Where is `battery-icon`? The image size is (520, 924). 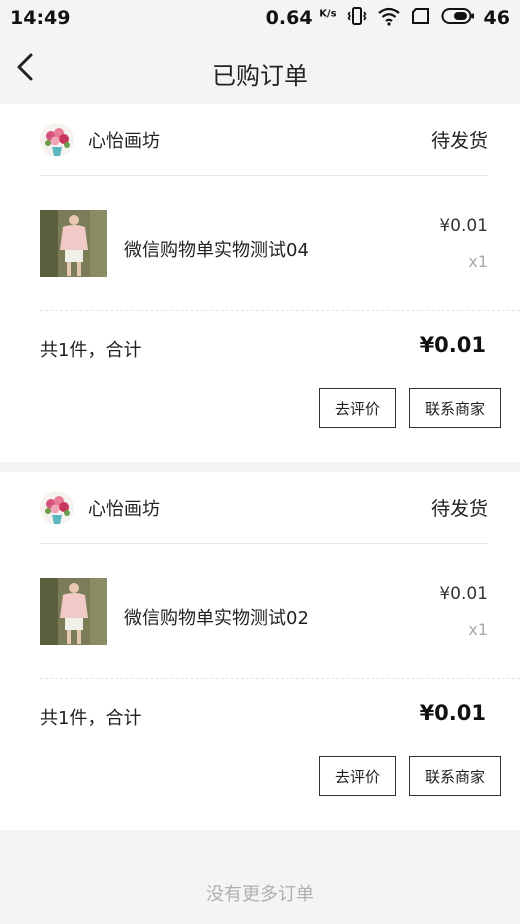 battery-icon is located at coordinates (458, 18).